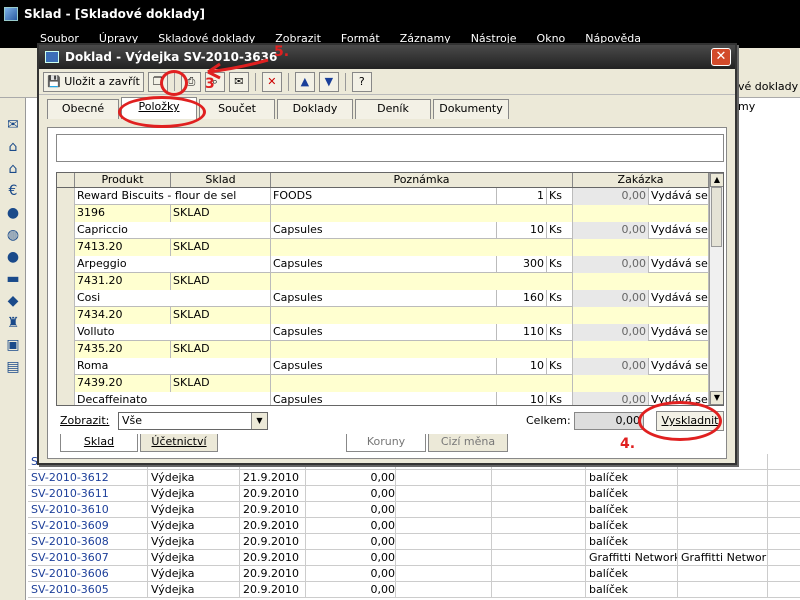 Image resolution: width=800 pixels, height=600 pixels. I want to click on doc-id: SV-2010-3606, so click(88, 574).